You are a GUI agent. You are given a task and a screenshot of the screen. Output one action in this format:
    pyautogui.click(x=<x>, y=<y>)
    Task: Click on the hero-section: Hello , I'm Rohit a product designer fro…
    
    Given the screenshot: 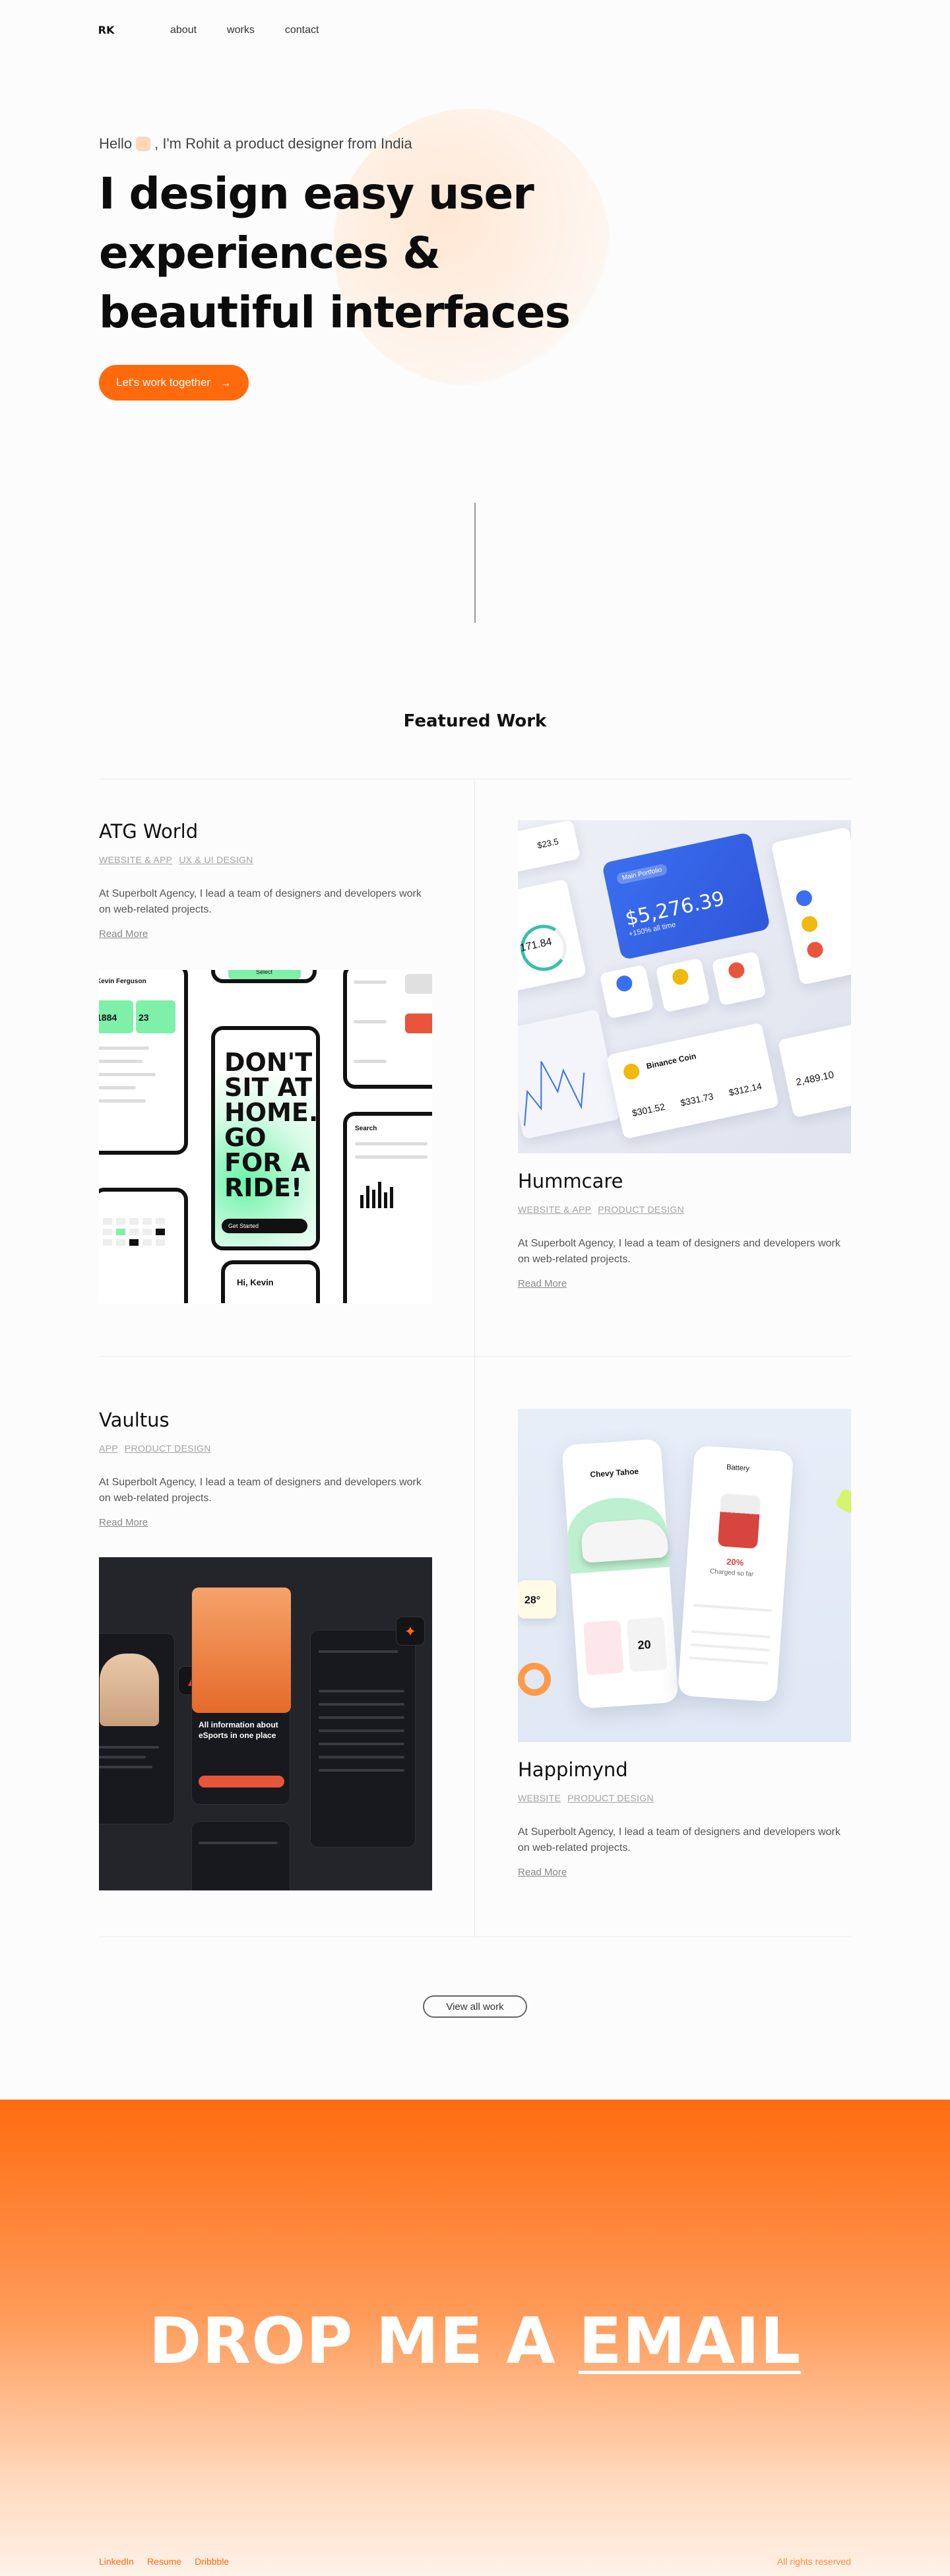 What is the action you would take?
    pyautogui.click(x=363, y=268)
    